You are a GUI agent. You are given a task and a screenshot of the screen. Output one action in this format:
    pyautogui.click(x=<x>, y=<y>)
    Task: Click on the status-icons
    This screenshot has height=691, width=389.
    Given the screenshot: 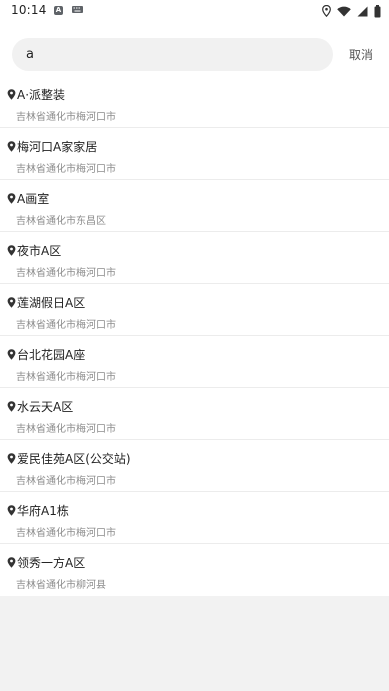 What is the action you would take?
    pyautogui.click(x=351, y=11)
    